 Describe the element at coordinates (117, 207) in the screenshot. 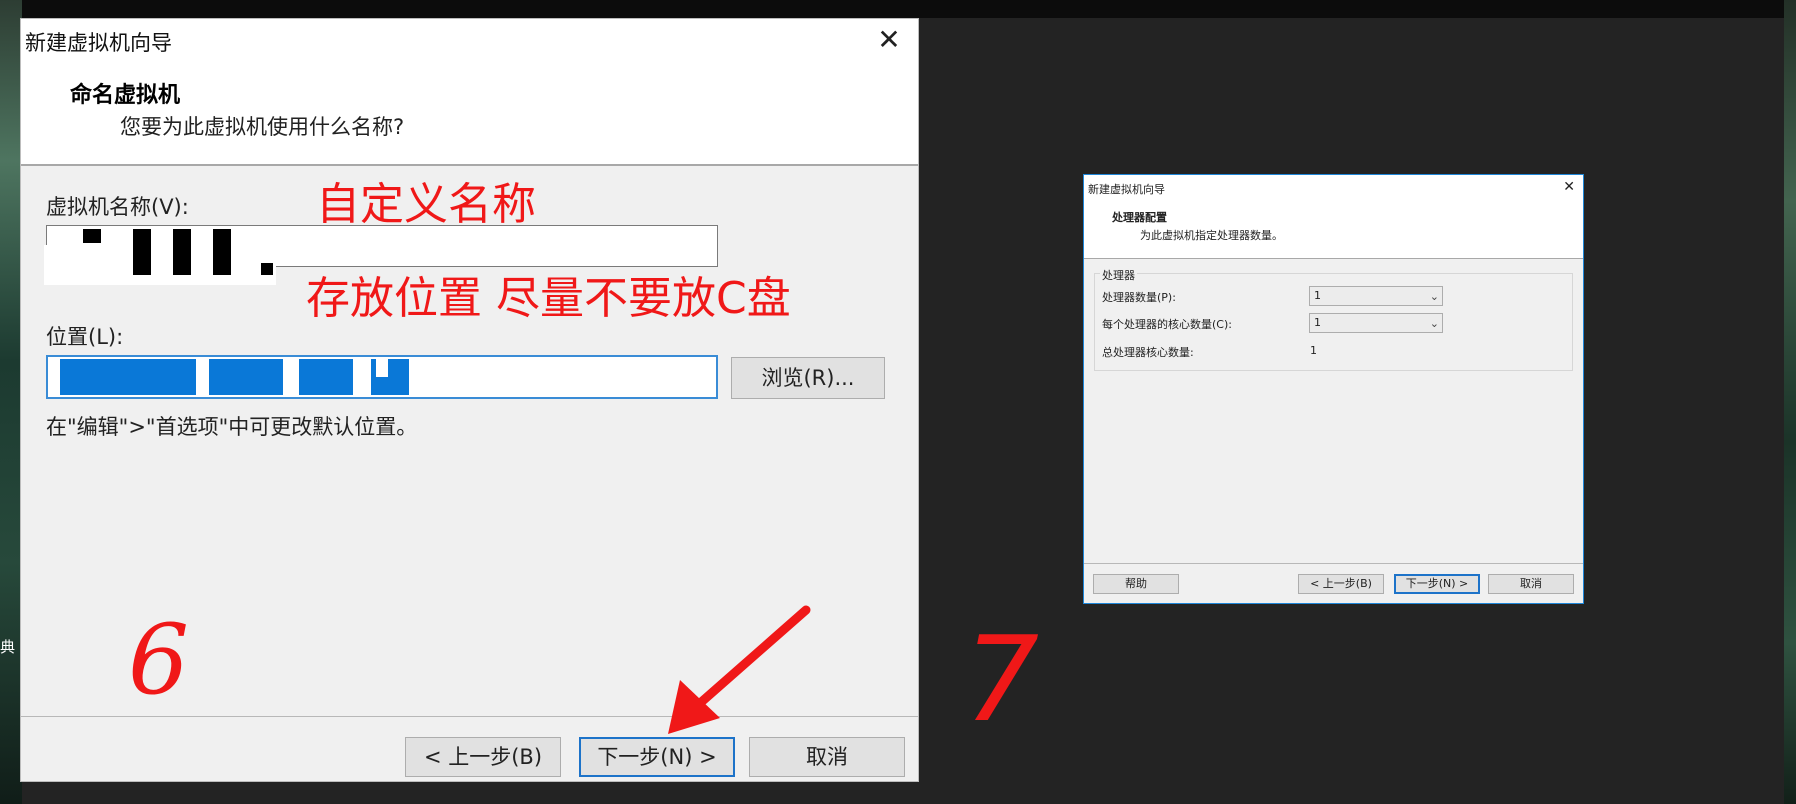

I see `vm-name-label: 虚拟机名称(V):` at that location.